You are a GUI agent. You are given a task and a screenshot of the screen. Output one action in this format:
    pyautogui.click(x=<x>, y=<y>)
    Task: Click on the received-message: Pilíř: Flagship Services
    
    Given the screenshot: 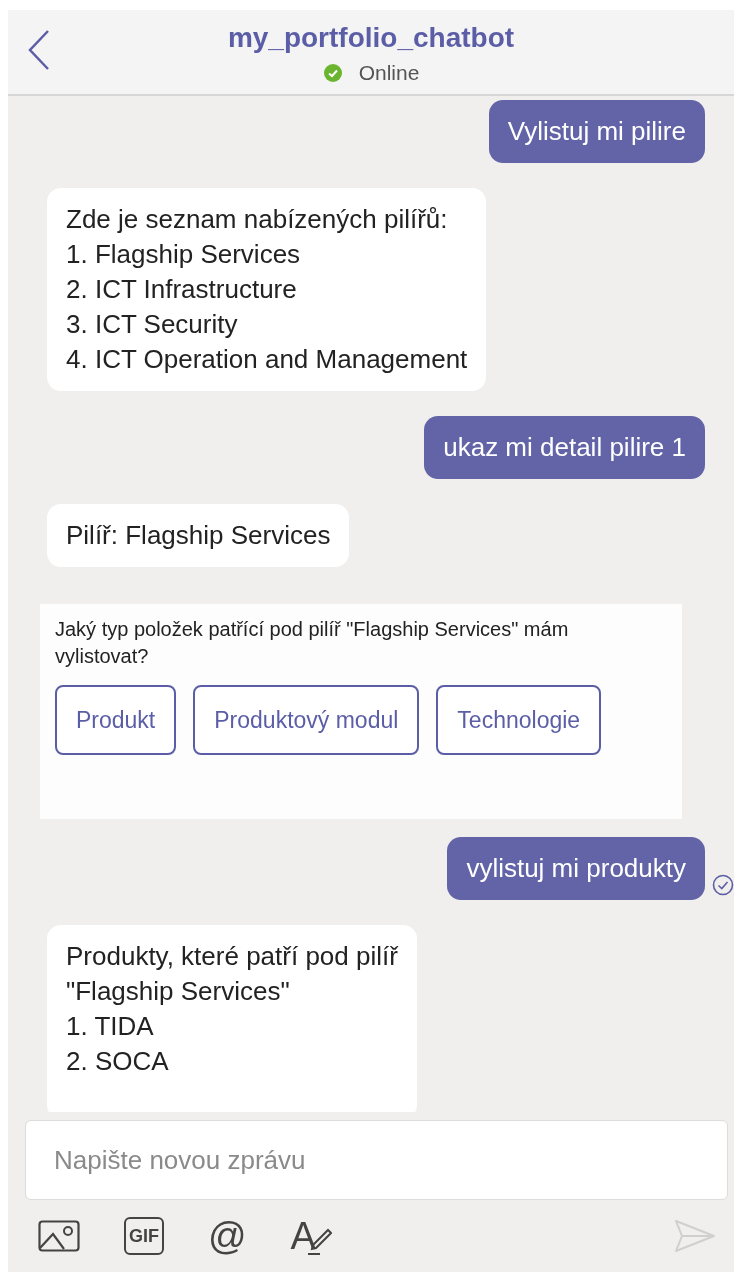 What is the action you would take?
    pyautogui.click(x=198, y=535)
    